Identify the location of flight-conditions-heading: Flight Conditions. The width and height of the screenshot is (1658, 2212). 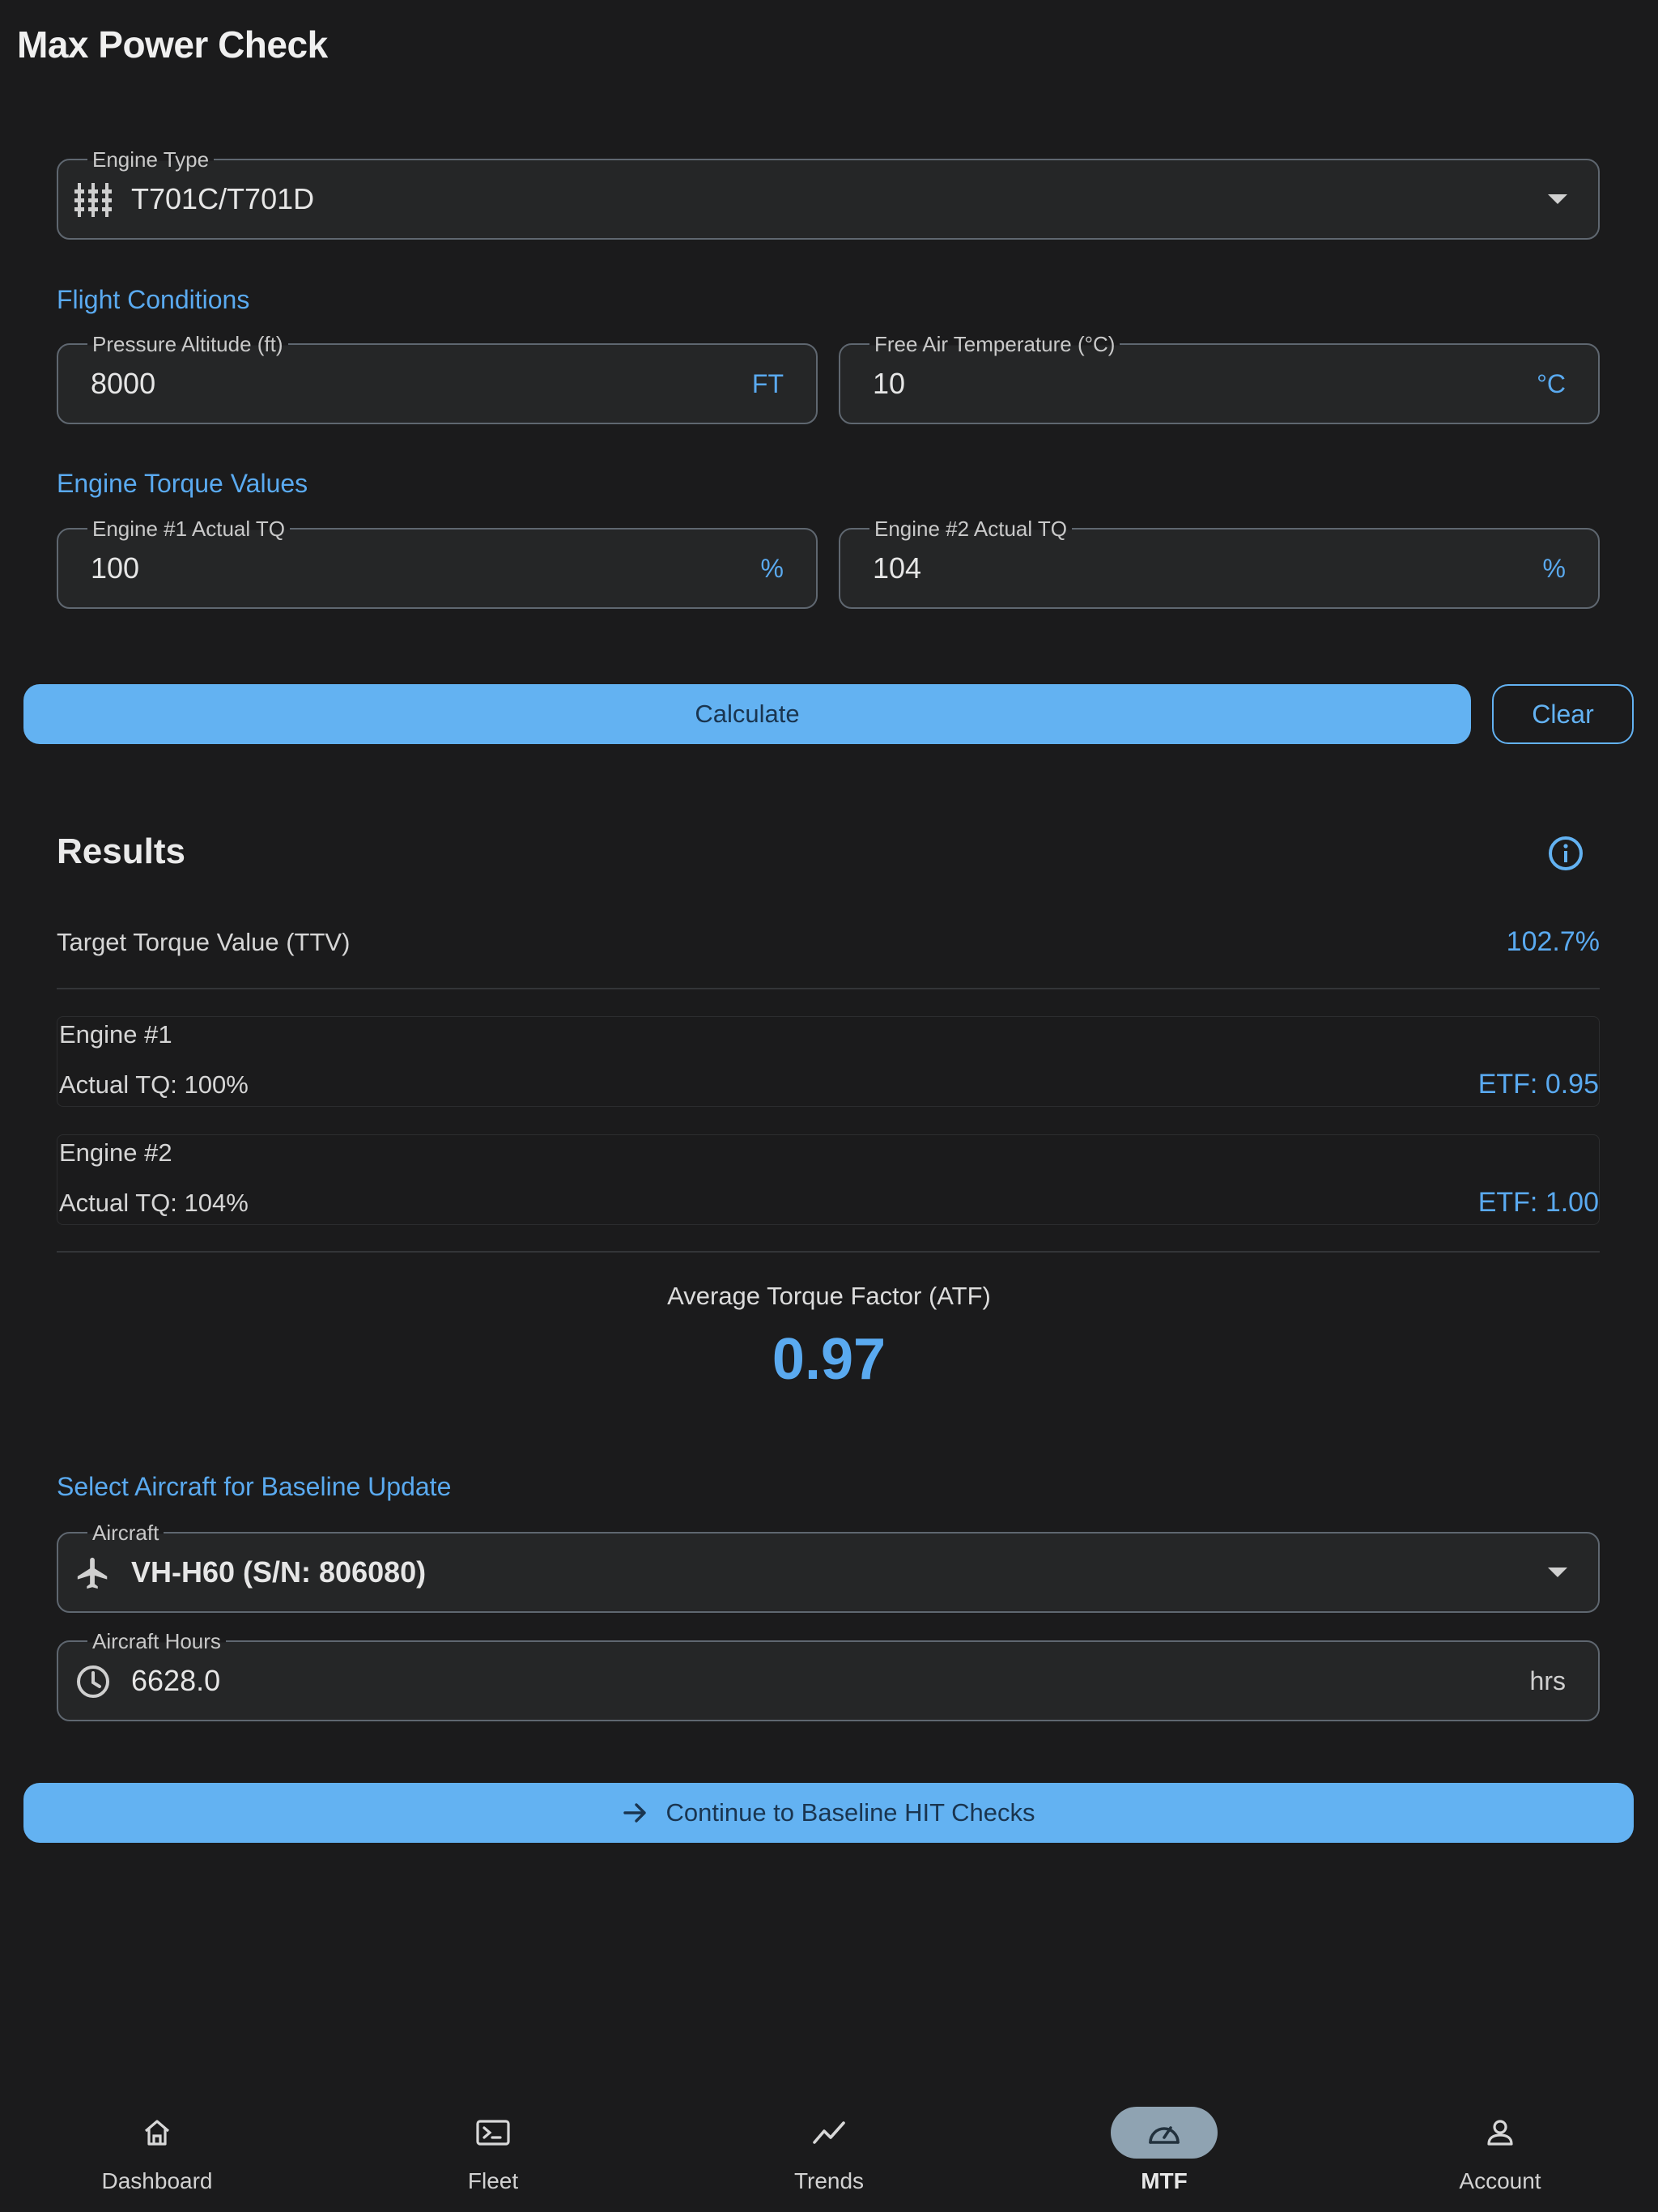
(153, 299).